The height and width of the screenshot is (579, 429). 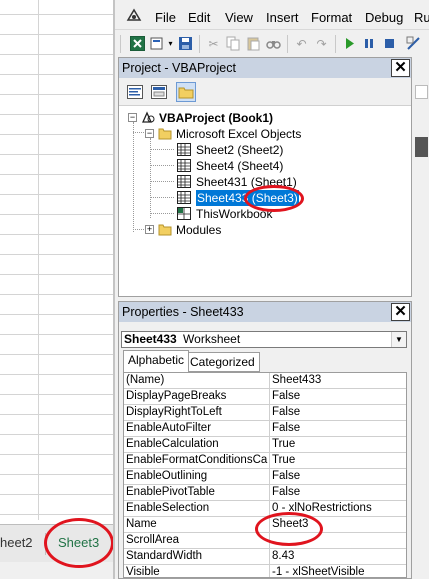 I want to click on toggle-folders-icon, so click(x=186, y=92).